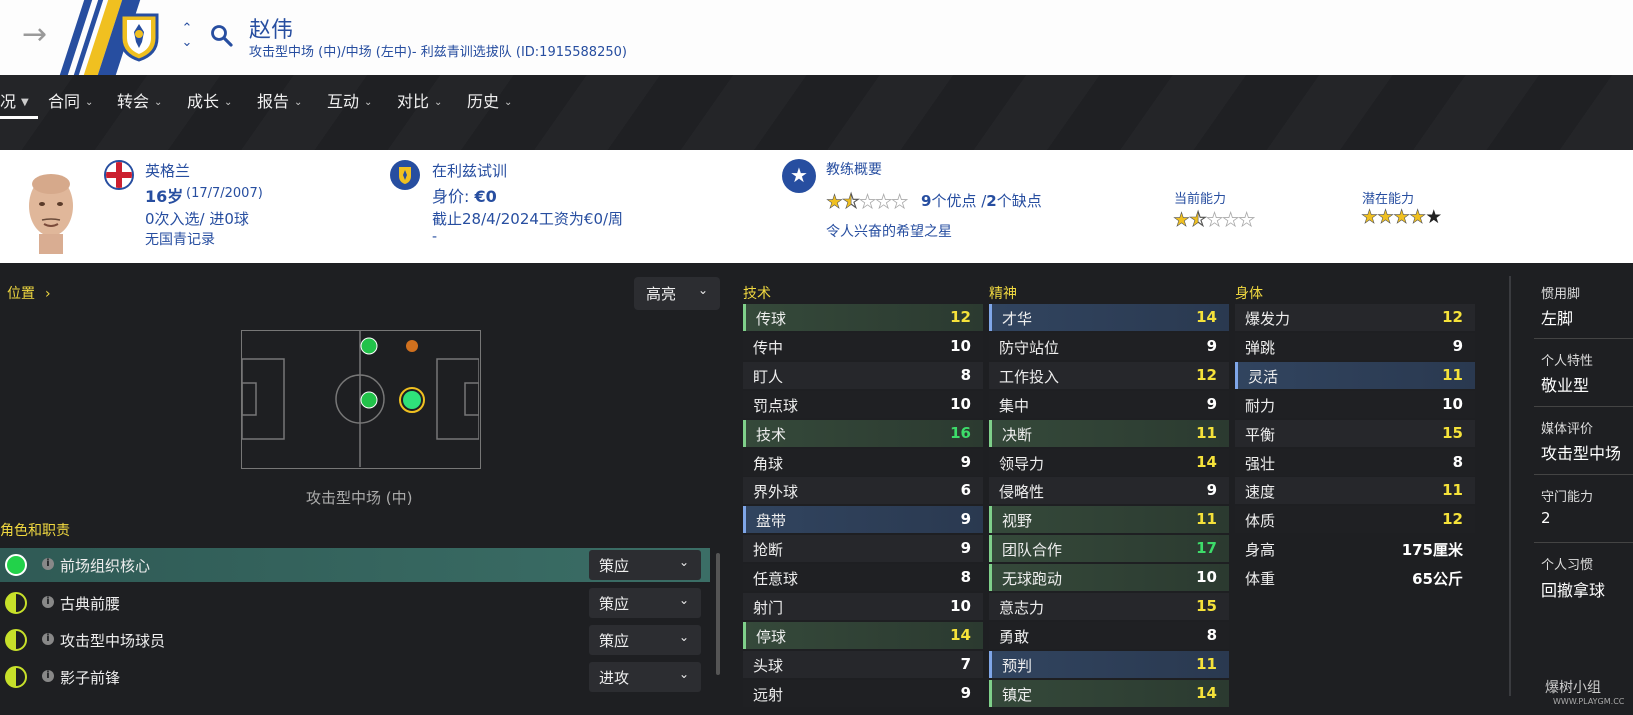 This screenshot has height=715, width=1633. I want to click on attribute-row: 体质 12, so click(1355, 520).